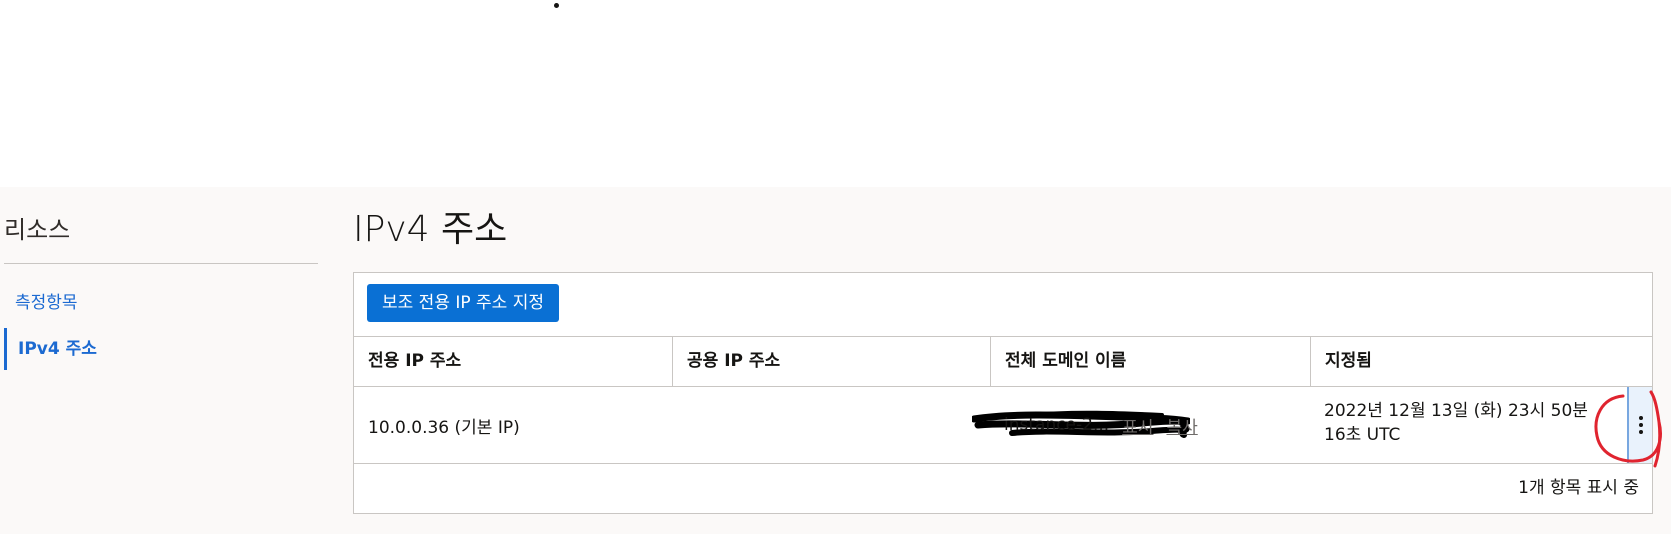 The width and height of the screenshot is (1671, 534). Describe the element at coordinates (430, 229) in the screenshot. I see `page-title: IPv4 주소` at that location.